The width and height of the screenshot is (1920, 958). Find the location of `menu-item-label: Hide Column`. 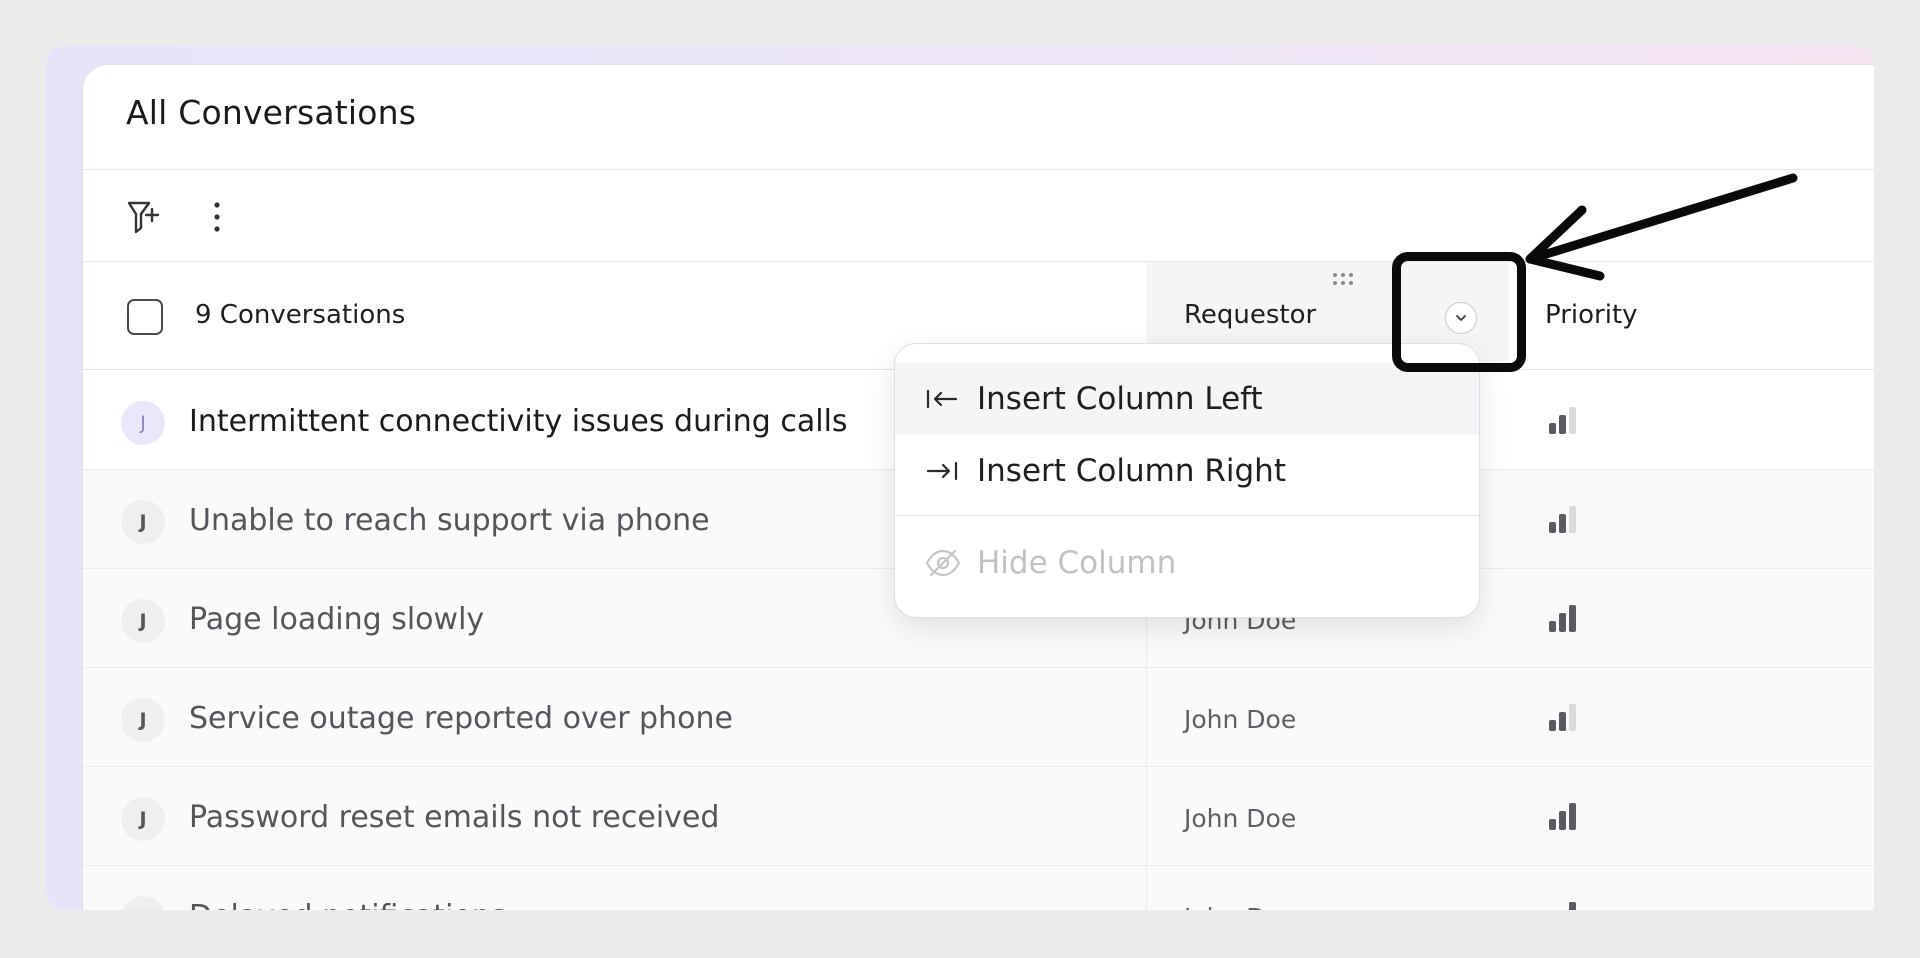

menu-item-label: Hide Column is located at coordinates (1077, 563).